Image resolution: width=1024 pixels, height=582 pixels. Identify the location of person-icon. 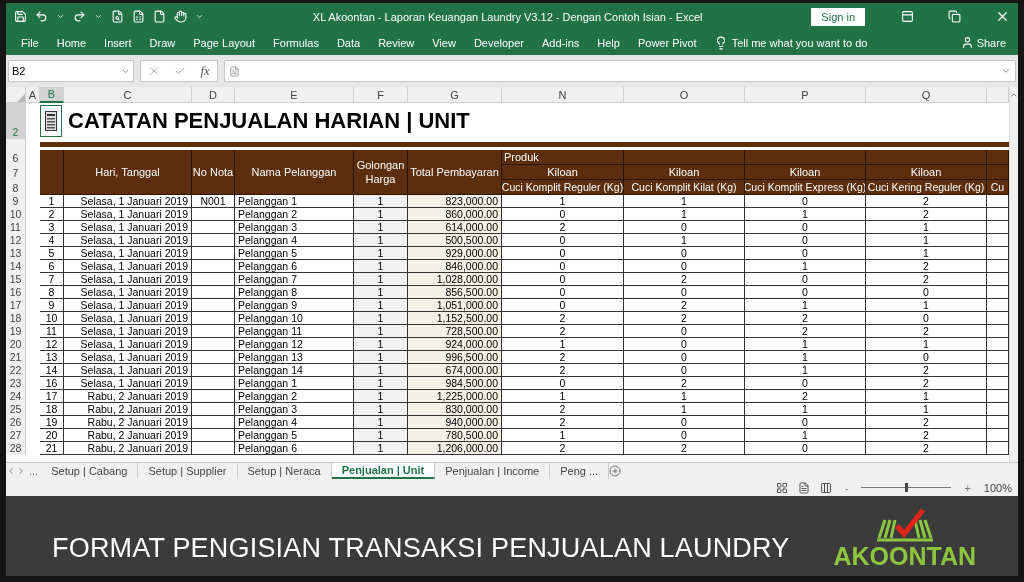
(967, 42).